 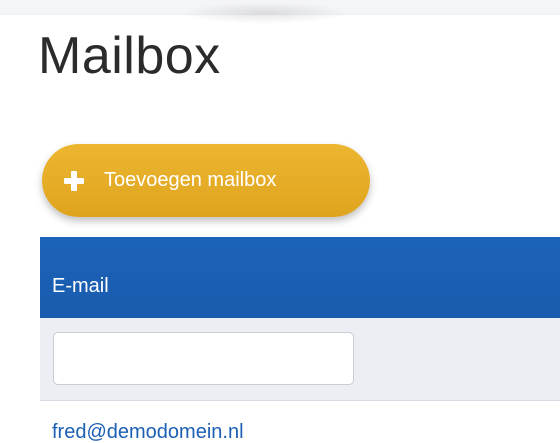 What do you see at coordinates (203, 358) in the screenshot?
I see `email-filter-input` at bounding box center [203, 358].